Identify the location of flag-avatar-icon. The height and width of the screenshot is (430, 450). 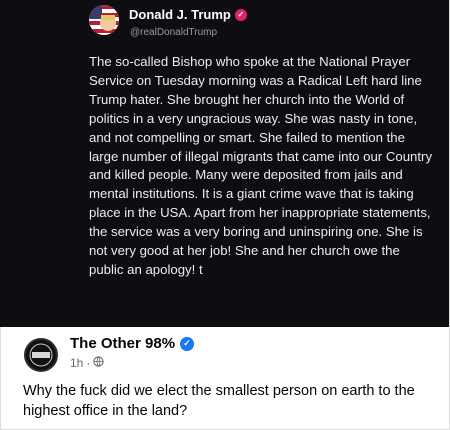
(104, 20).